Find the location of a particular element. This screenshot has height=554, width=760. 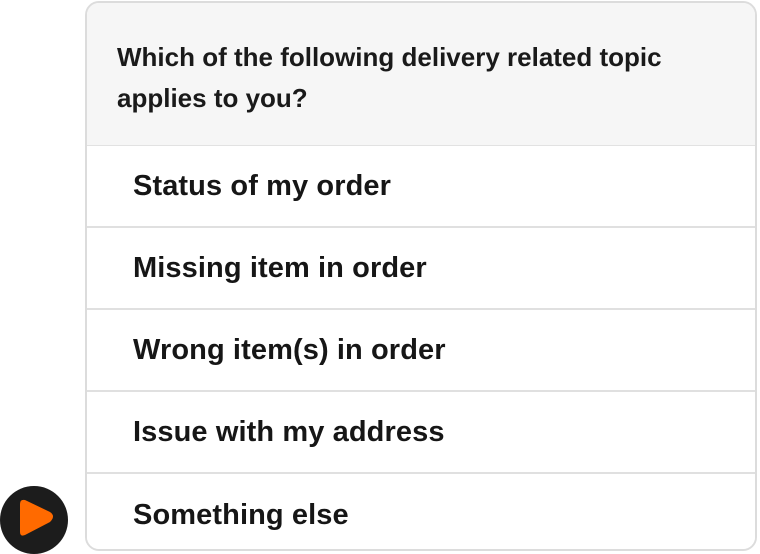

option-issue-with-my-address: Issue with my address is located at coordinates (421, 433).